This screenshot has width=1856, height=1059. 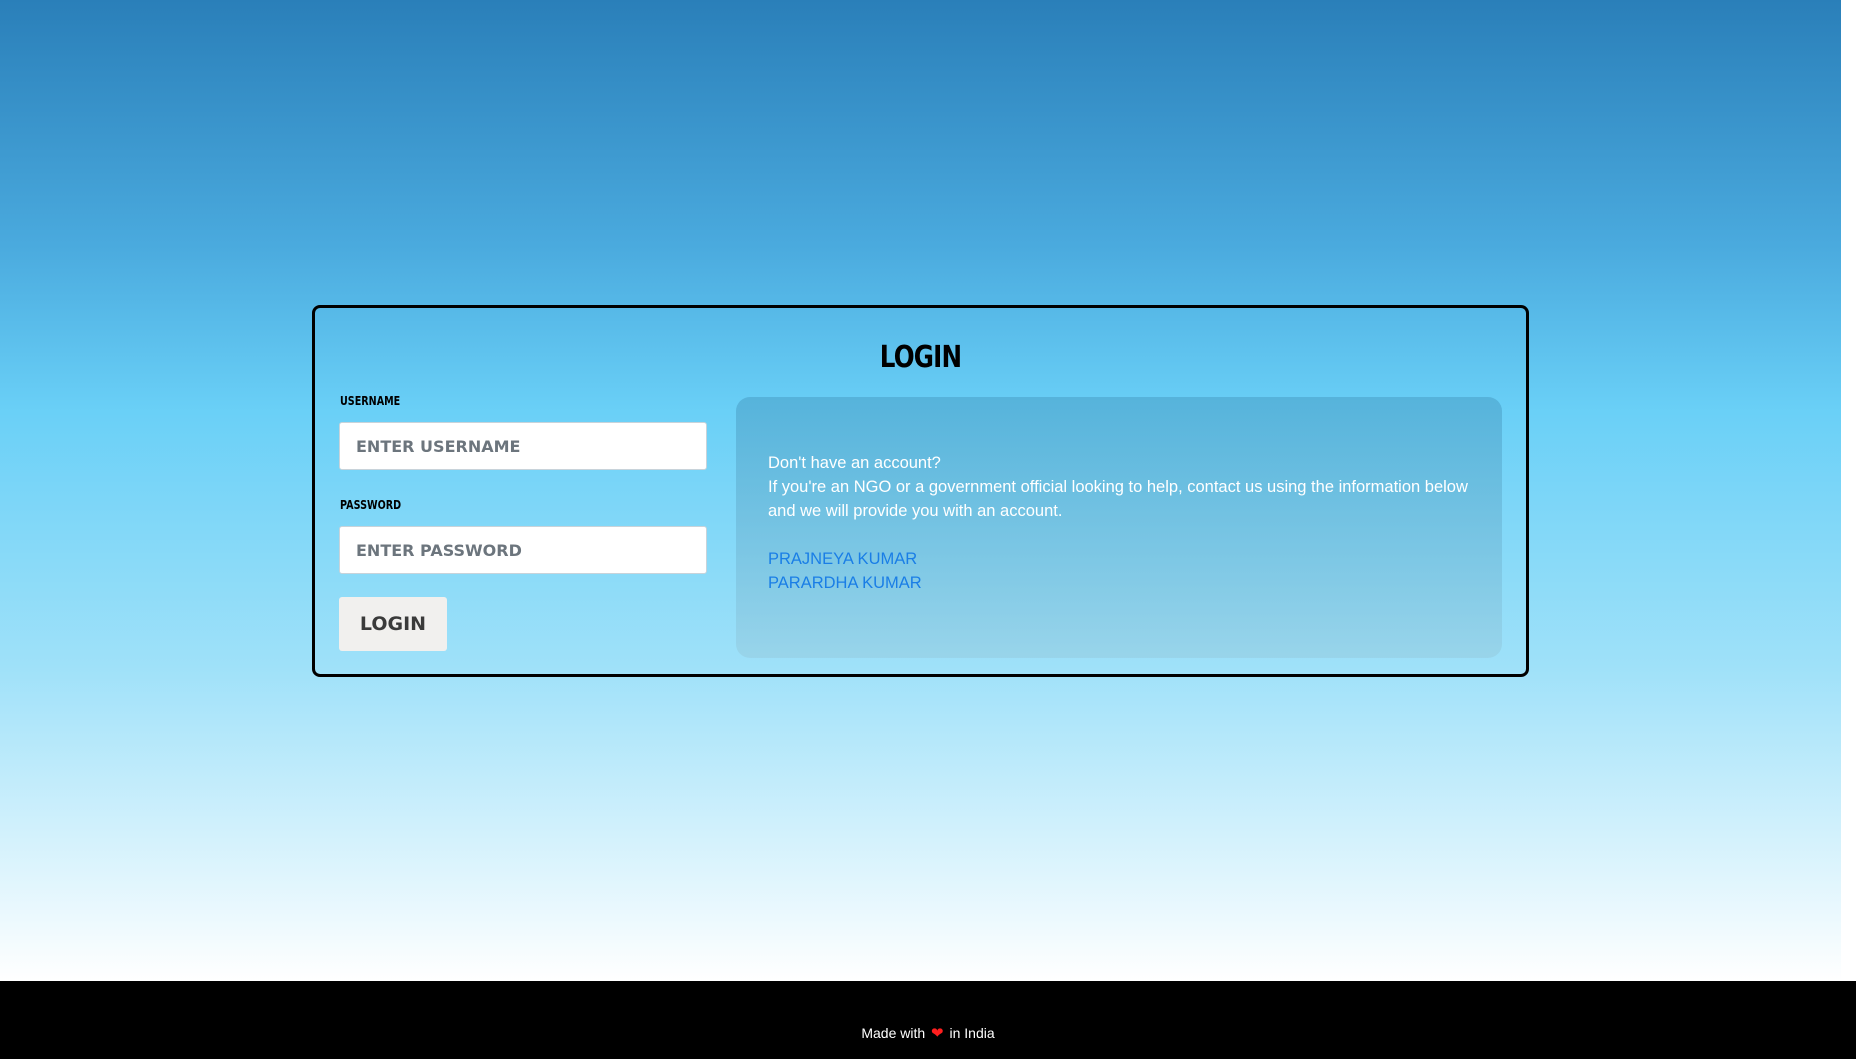 What do you see at coordinates (371, 505) in the screenshot?
I see `password-label: PASSWORD` at bounding box center [371, 505].